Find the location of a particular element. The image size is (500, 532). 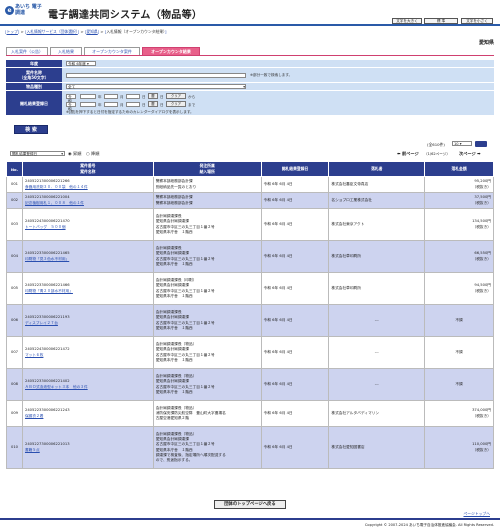

page-info: （1/62ページ） is located at coordinates (437, 154).